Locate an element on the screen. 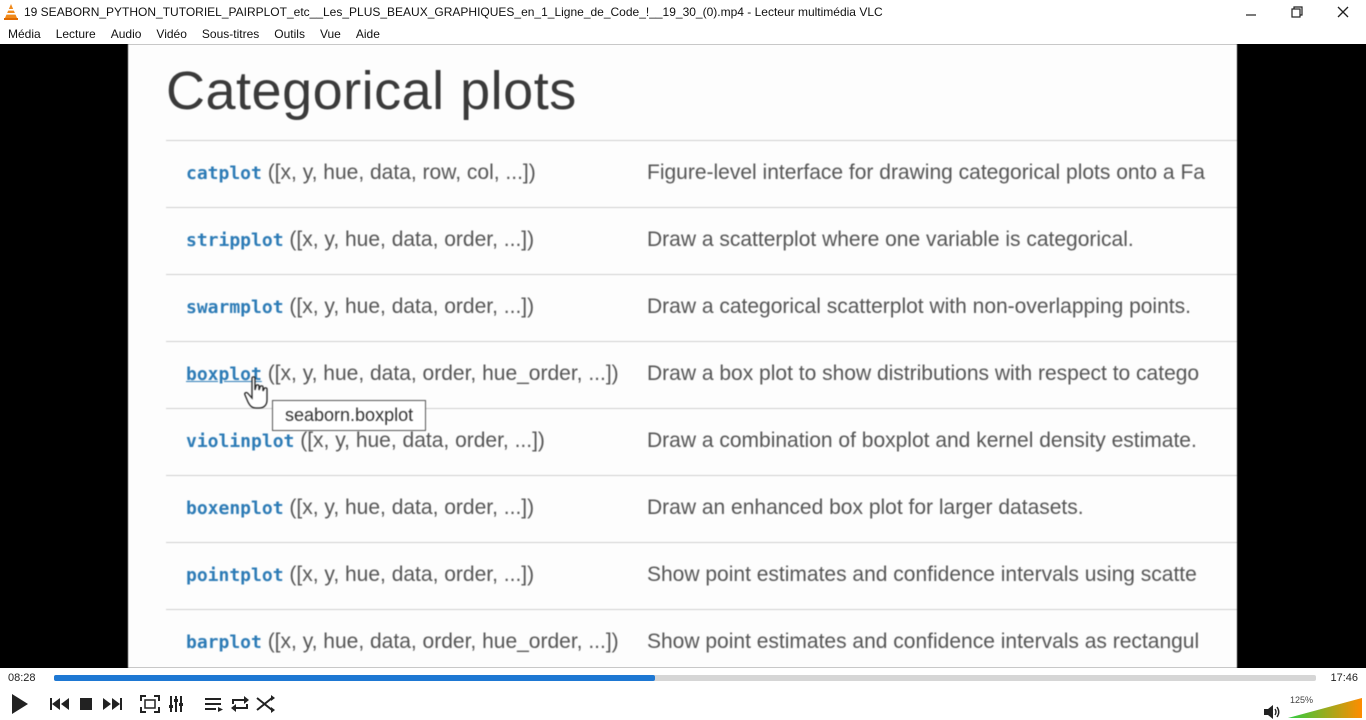  fullscreen-button is located at coordinates (150, 704).